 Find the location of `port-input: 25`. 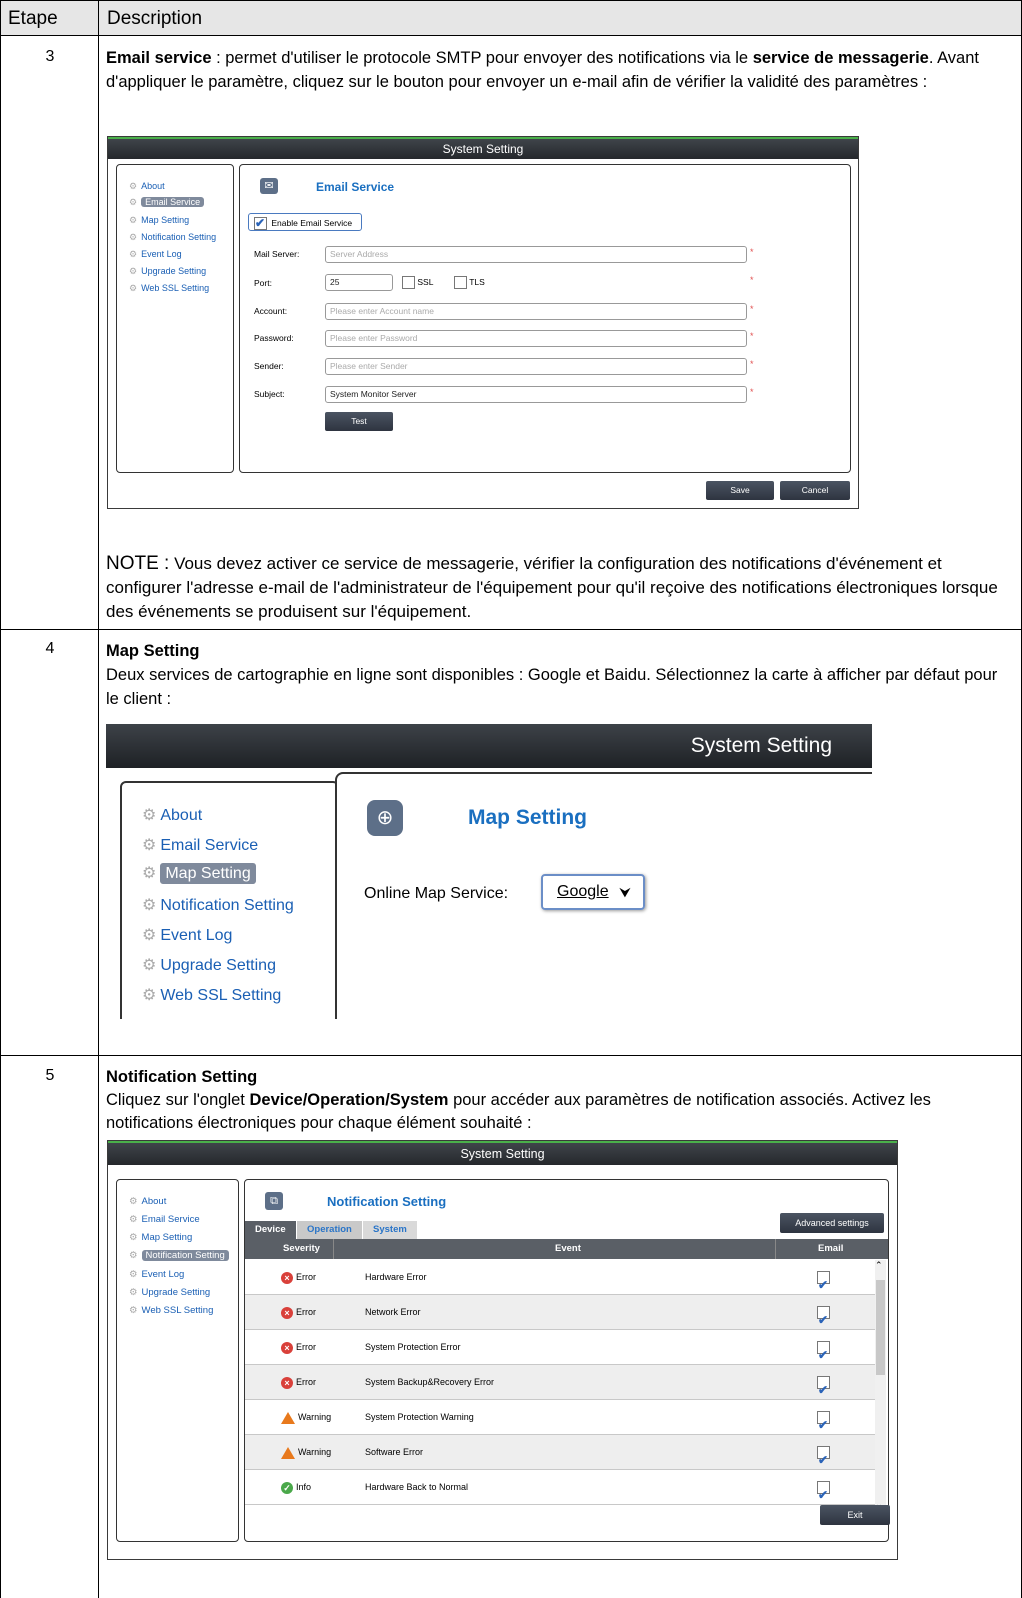

port-input: 25 is located at coordinates (359, 282).